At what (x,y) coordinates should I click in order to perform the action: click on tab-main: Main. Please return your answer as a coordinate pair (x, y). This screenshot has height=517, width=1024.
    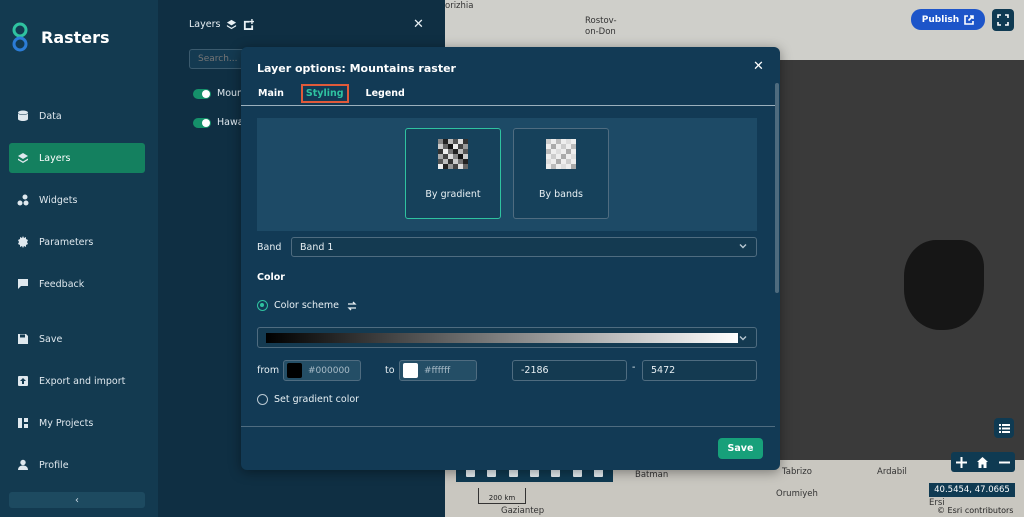
    Looking at the image, I should click on (271, 93).